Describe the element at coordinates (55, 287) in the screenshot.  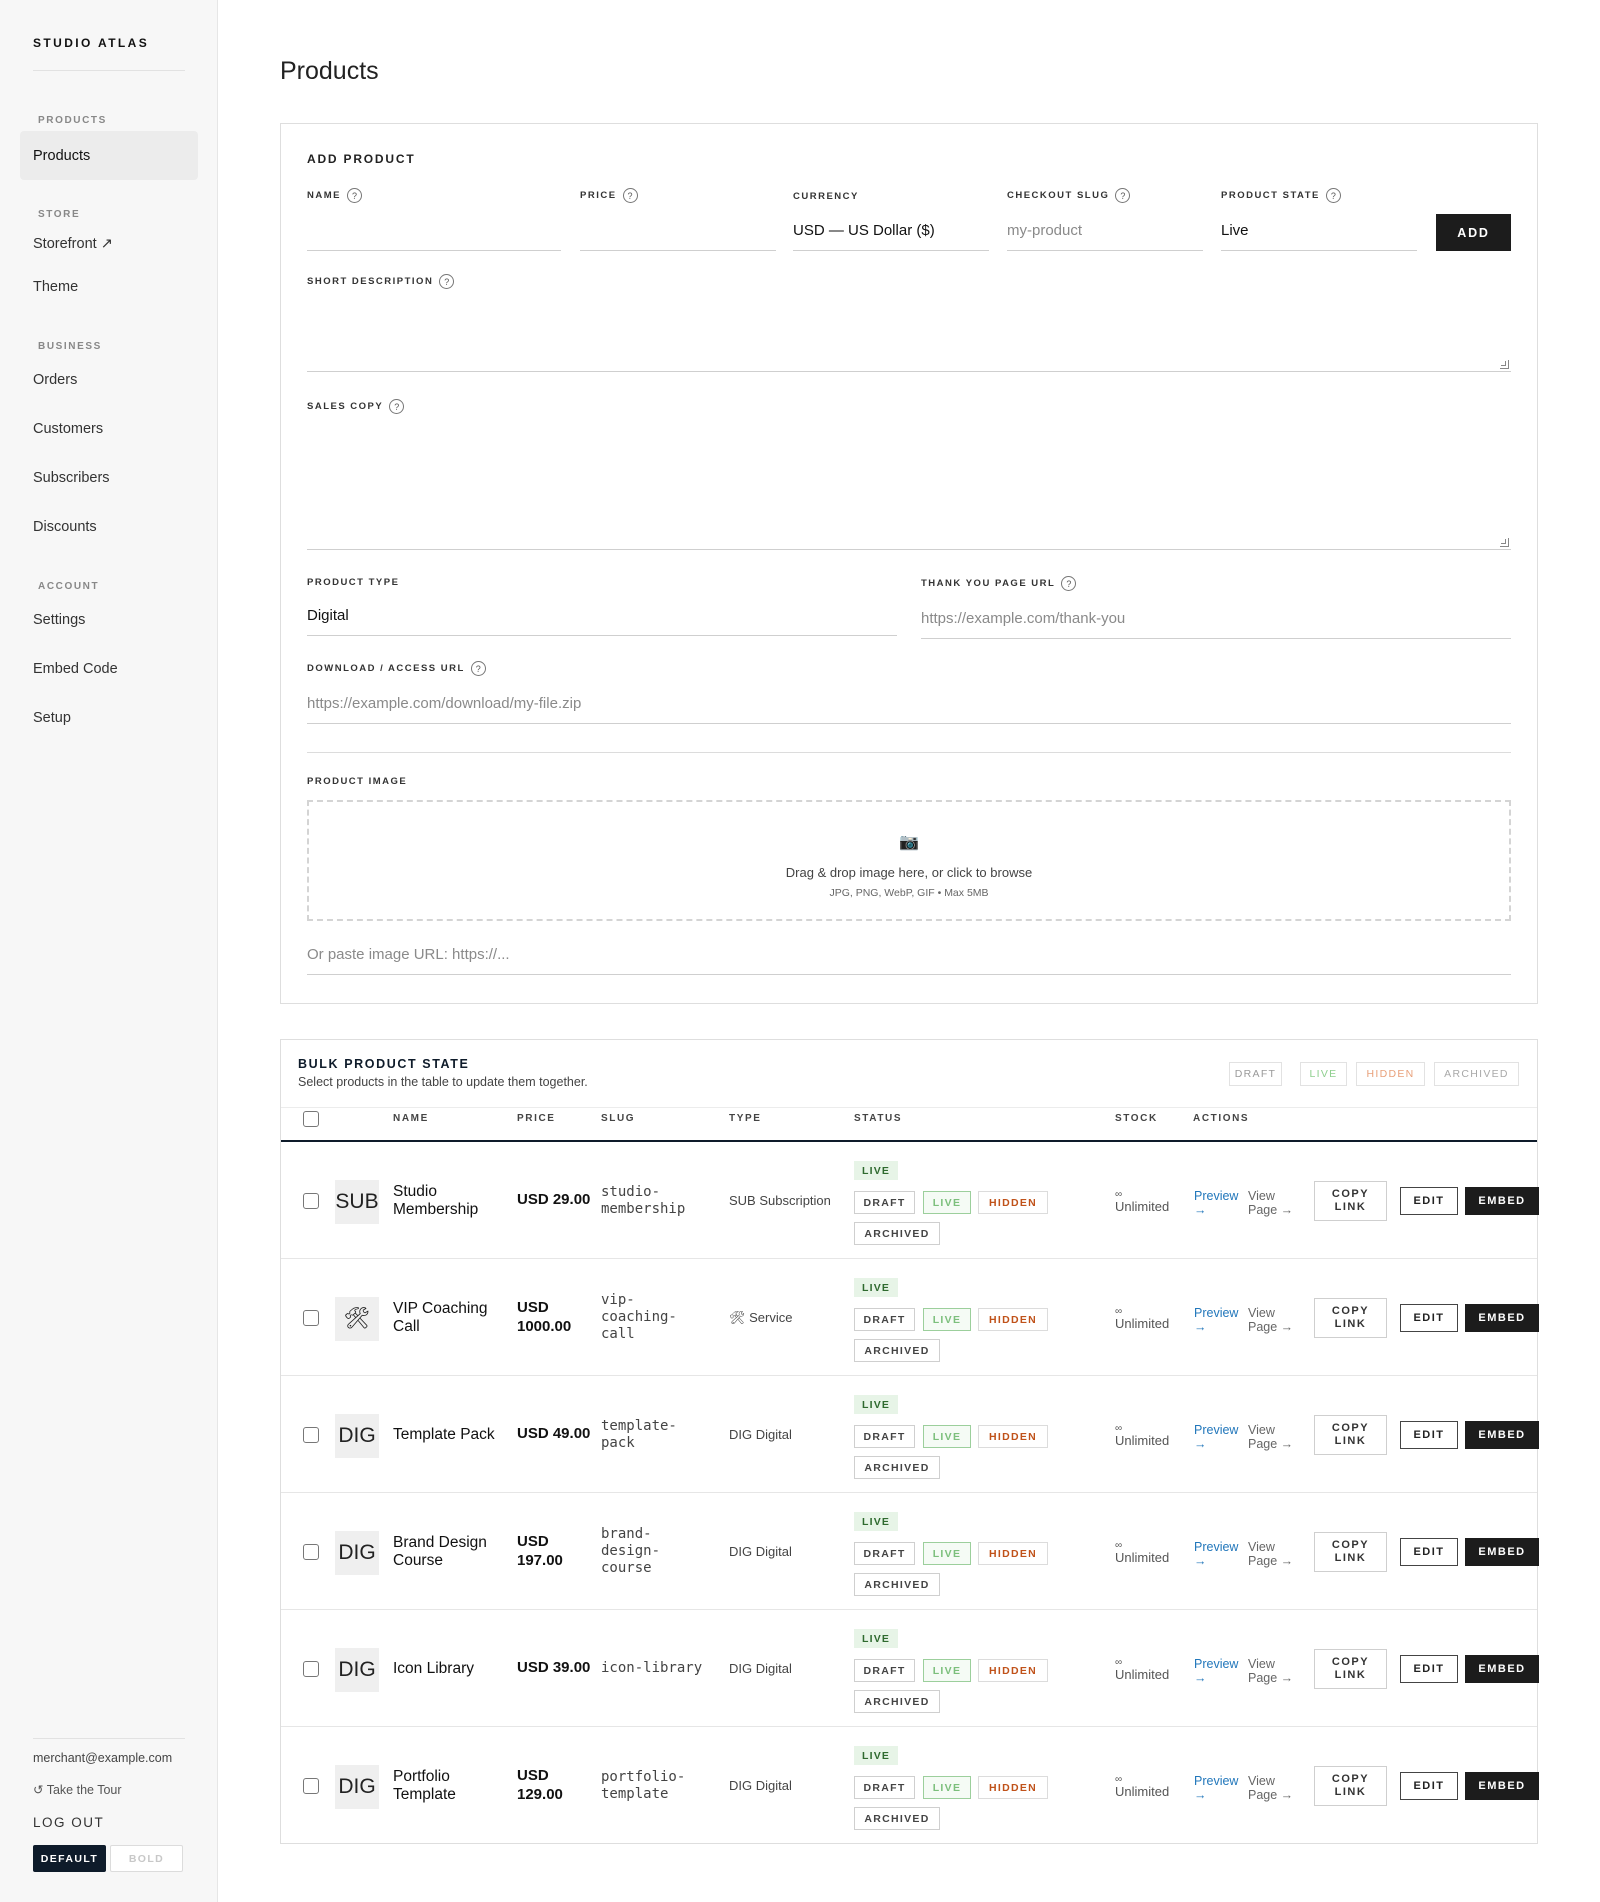
I see `sidebar-item-theme: Theme` at that location.